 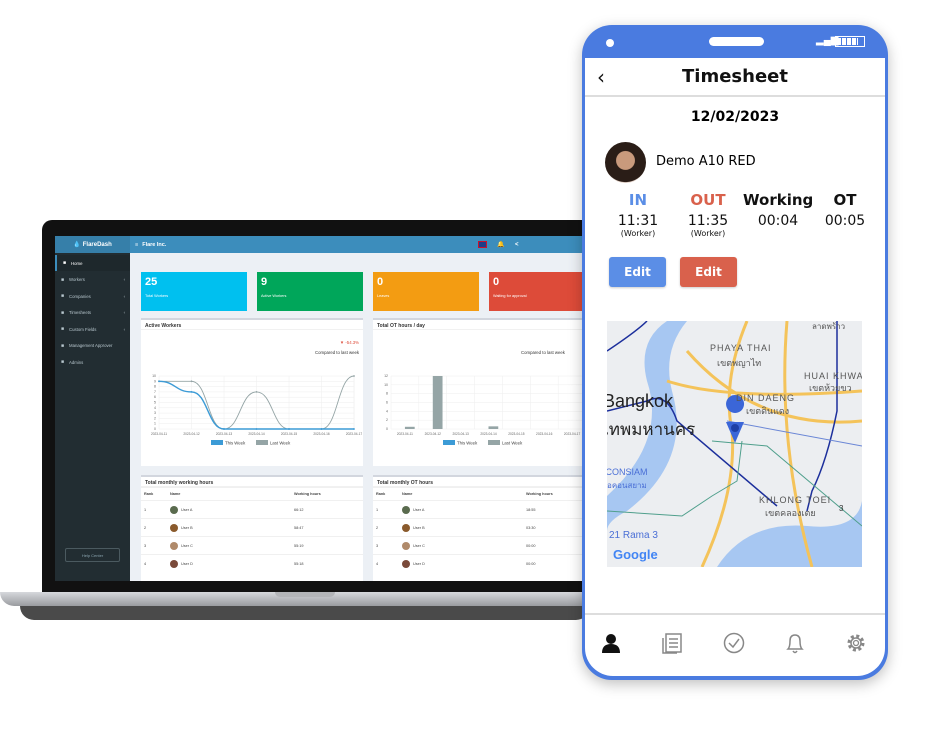 What do you see at coordinates (280, 443) in the screenshot?
I see `legend-label: Last Week` at bounding box center [280, 443].